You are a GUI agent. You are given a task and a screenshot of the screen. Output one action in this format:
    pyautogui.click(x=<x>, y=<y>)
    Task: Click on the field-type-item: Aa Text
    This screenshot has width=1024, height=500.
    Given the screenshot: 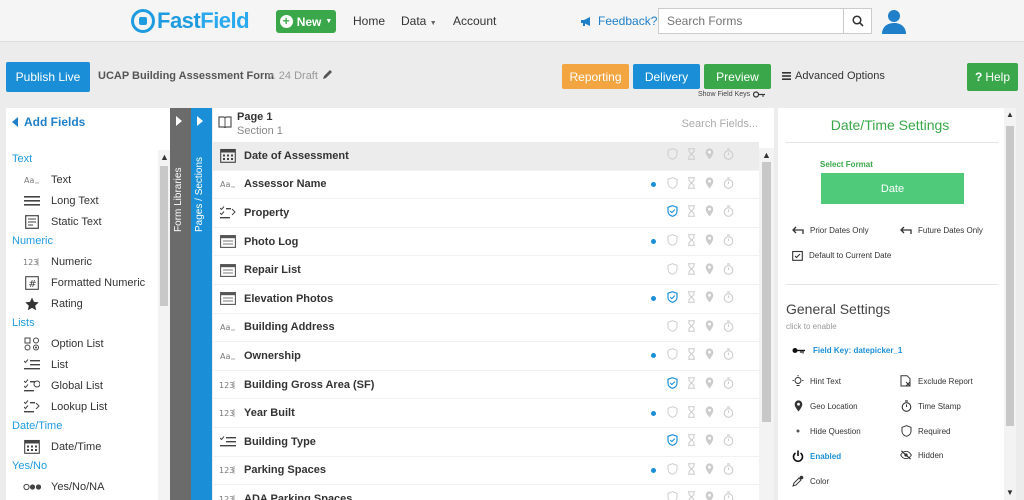 What is the action you would take?
    pyautogui.click(x=82, y=179)
    